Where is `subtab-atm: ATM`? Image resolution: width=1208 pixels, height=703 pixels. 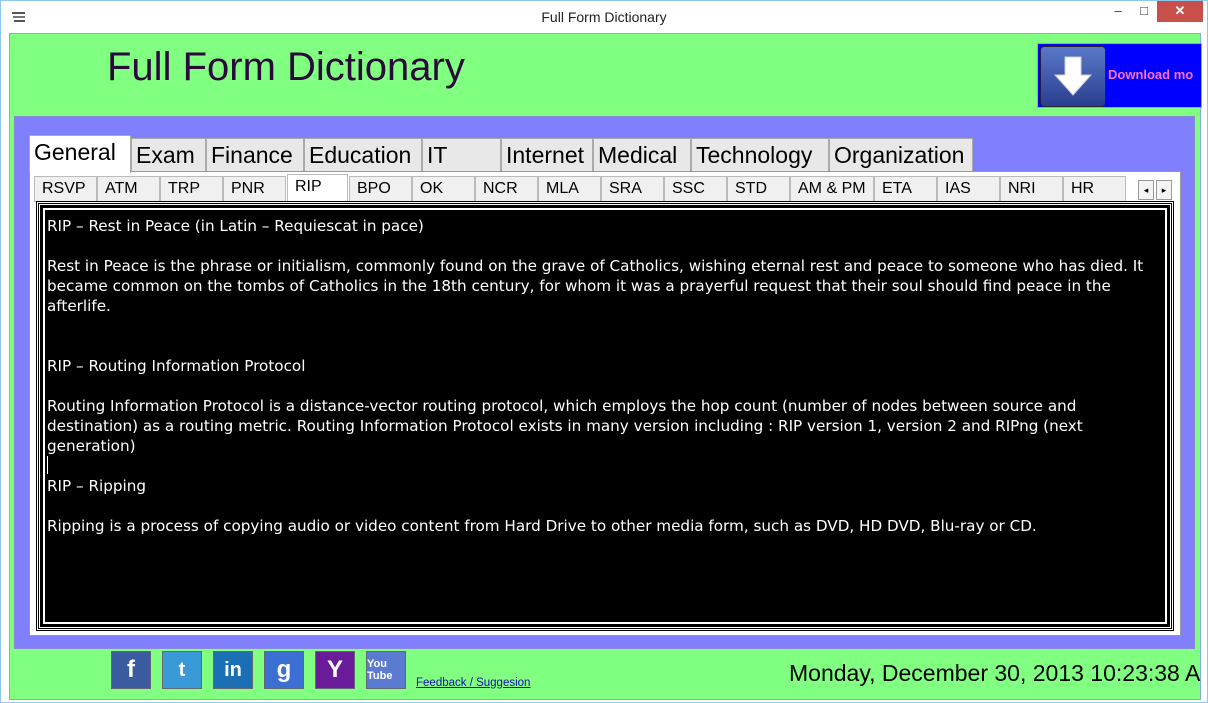
subtab-atm: ATM is located at coordinates (128, 189).